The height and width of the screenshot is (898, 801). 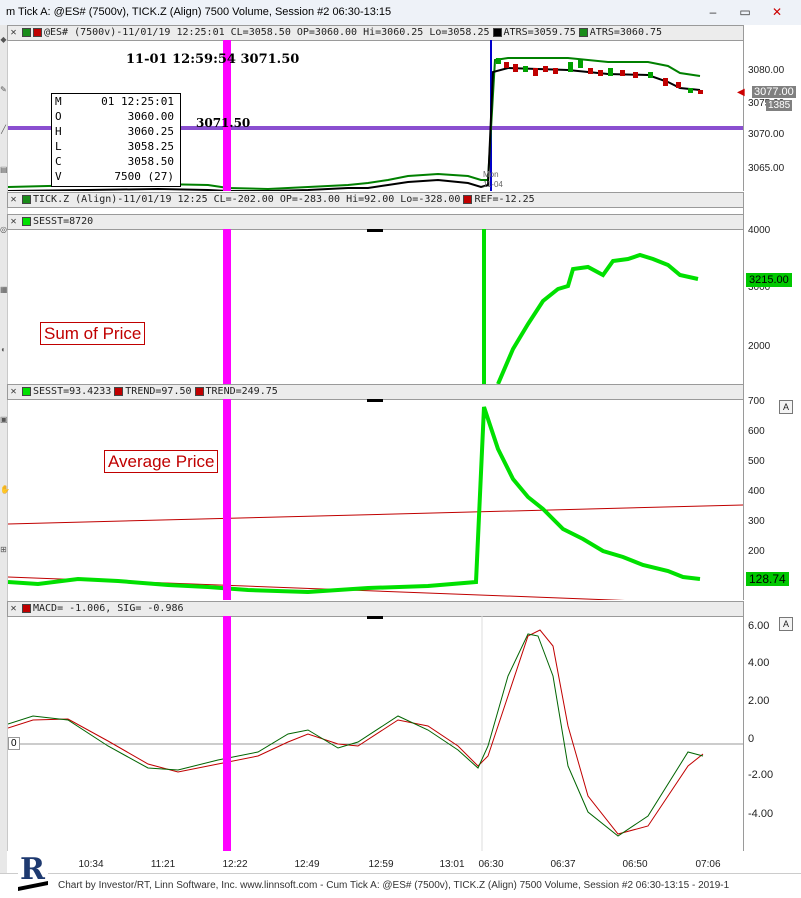 I want to click on axis-tick: 700, so click(x=756, y=401).